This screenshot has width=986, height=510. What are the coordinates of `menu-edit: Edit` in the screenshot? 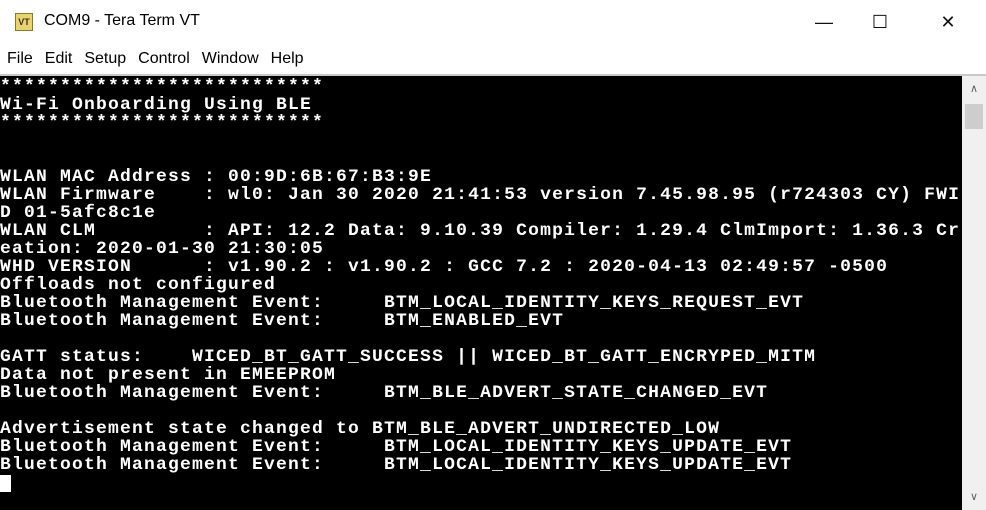 It's located at (59, 59).